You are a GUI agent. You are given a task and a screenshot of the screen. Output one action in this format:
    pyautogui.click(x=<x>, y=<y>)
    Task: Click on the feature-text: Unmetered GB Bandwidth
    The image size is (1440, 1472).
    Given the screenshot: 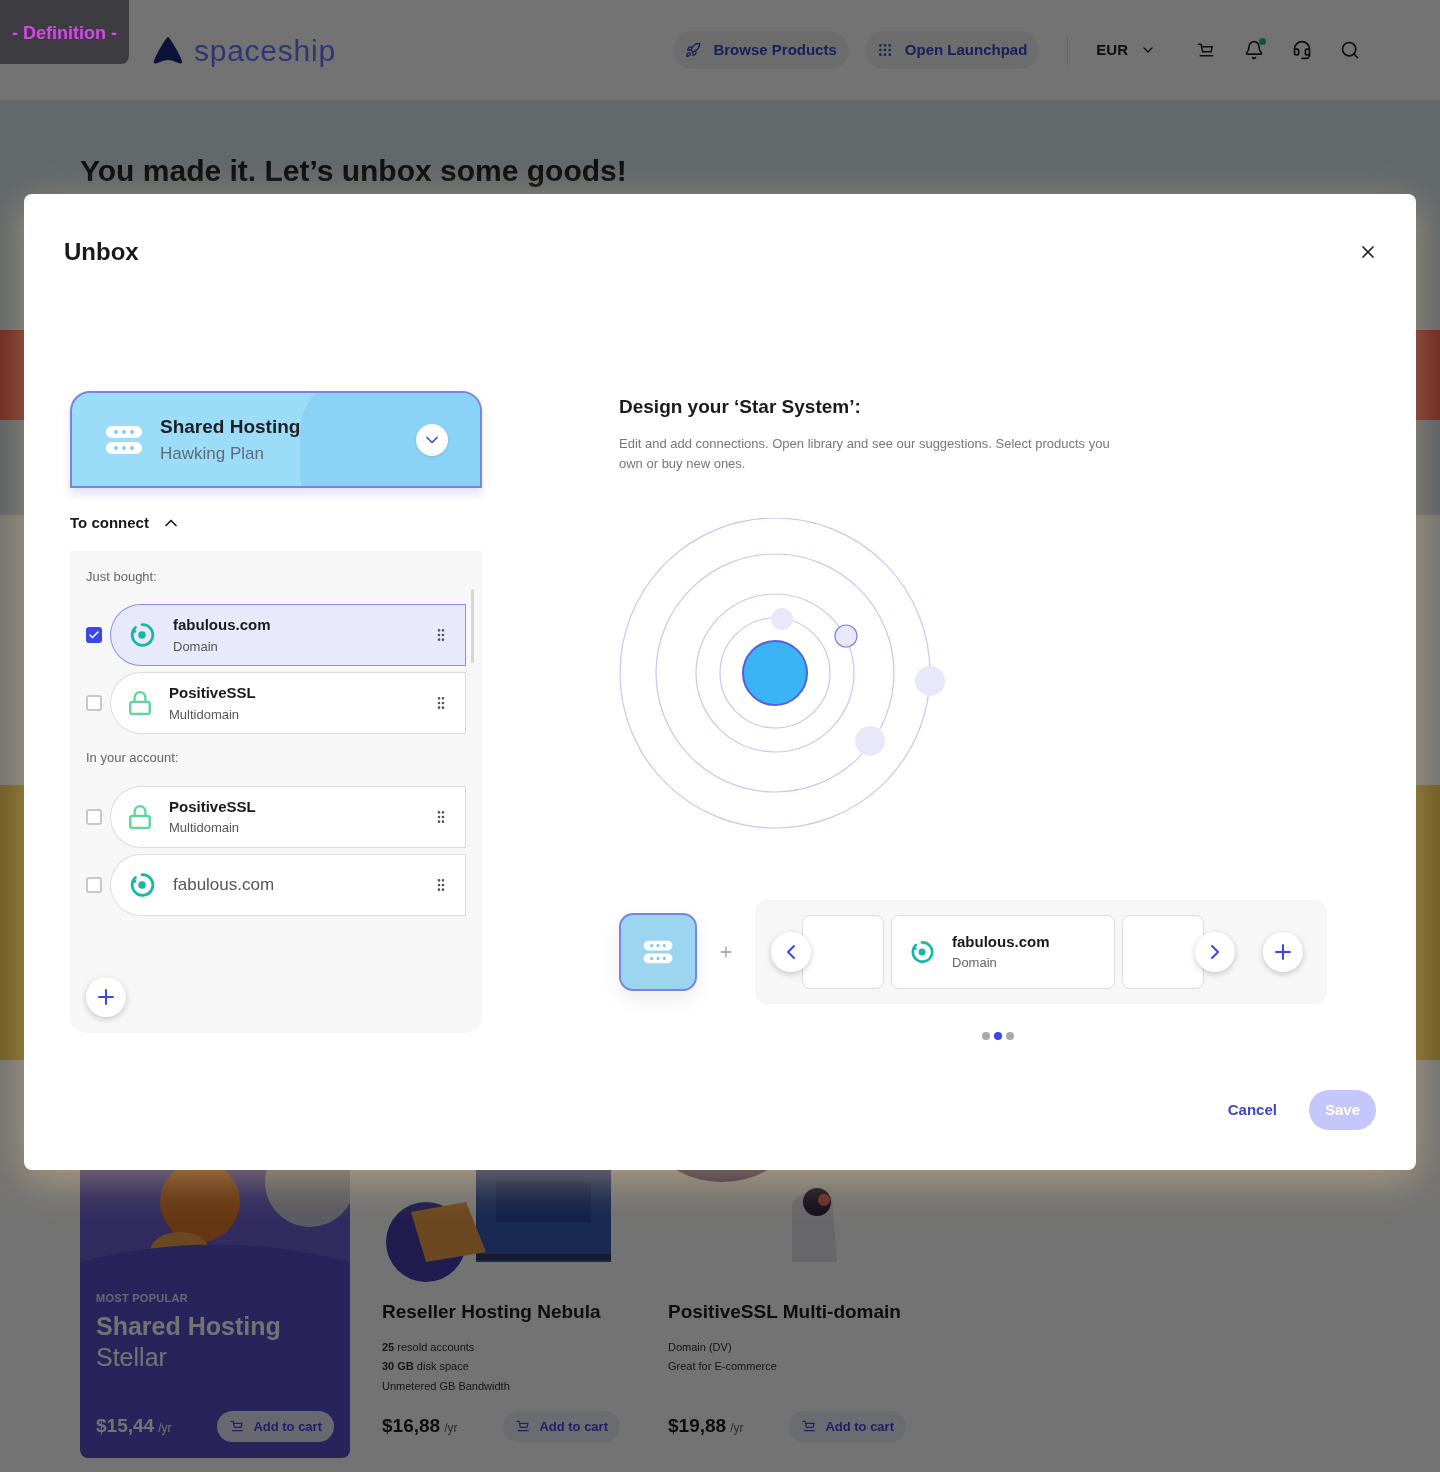 What is the action you would take?
    pyautogui.click(x=446, y=1386)
    